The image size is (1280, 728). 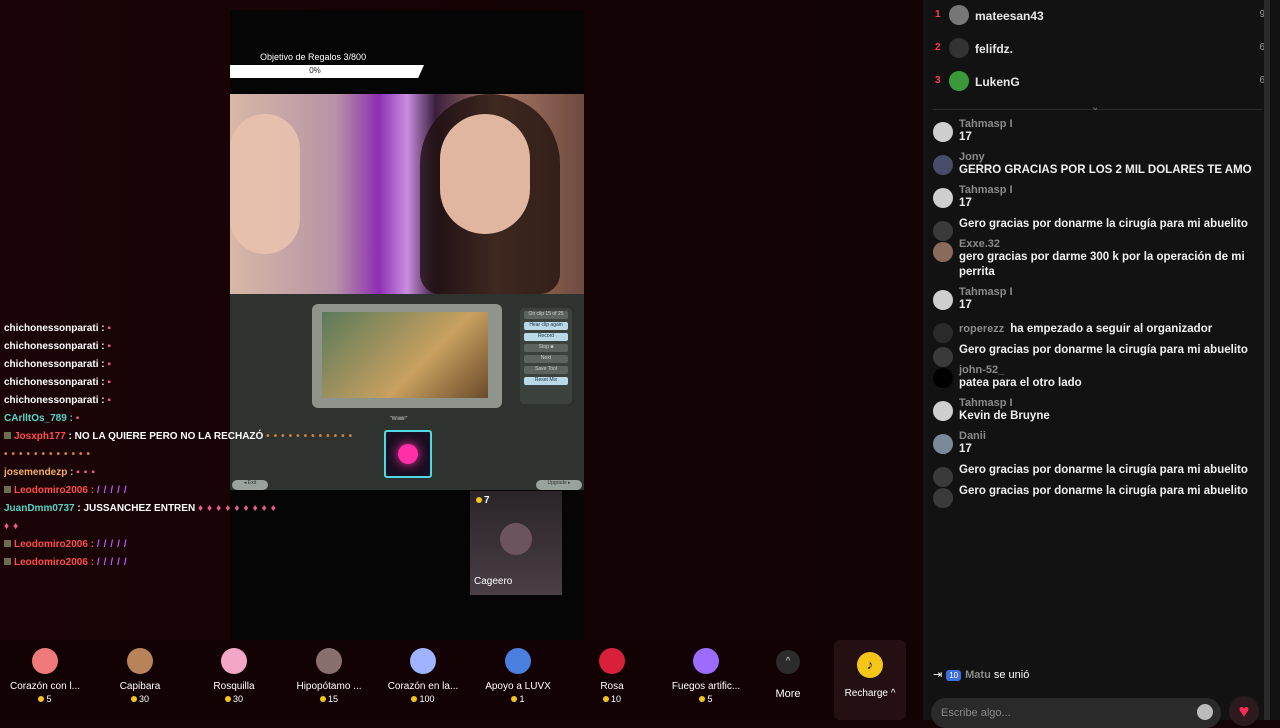 I want to click on emoji-icon, so click(x=1205, y=712).